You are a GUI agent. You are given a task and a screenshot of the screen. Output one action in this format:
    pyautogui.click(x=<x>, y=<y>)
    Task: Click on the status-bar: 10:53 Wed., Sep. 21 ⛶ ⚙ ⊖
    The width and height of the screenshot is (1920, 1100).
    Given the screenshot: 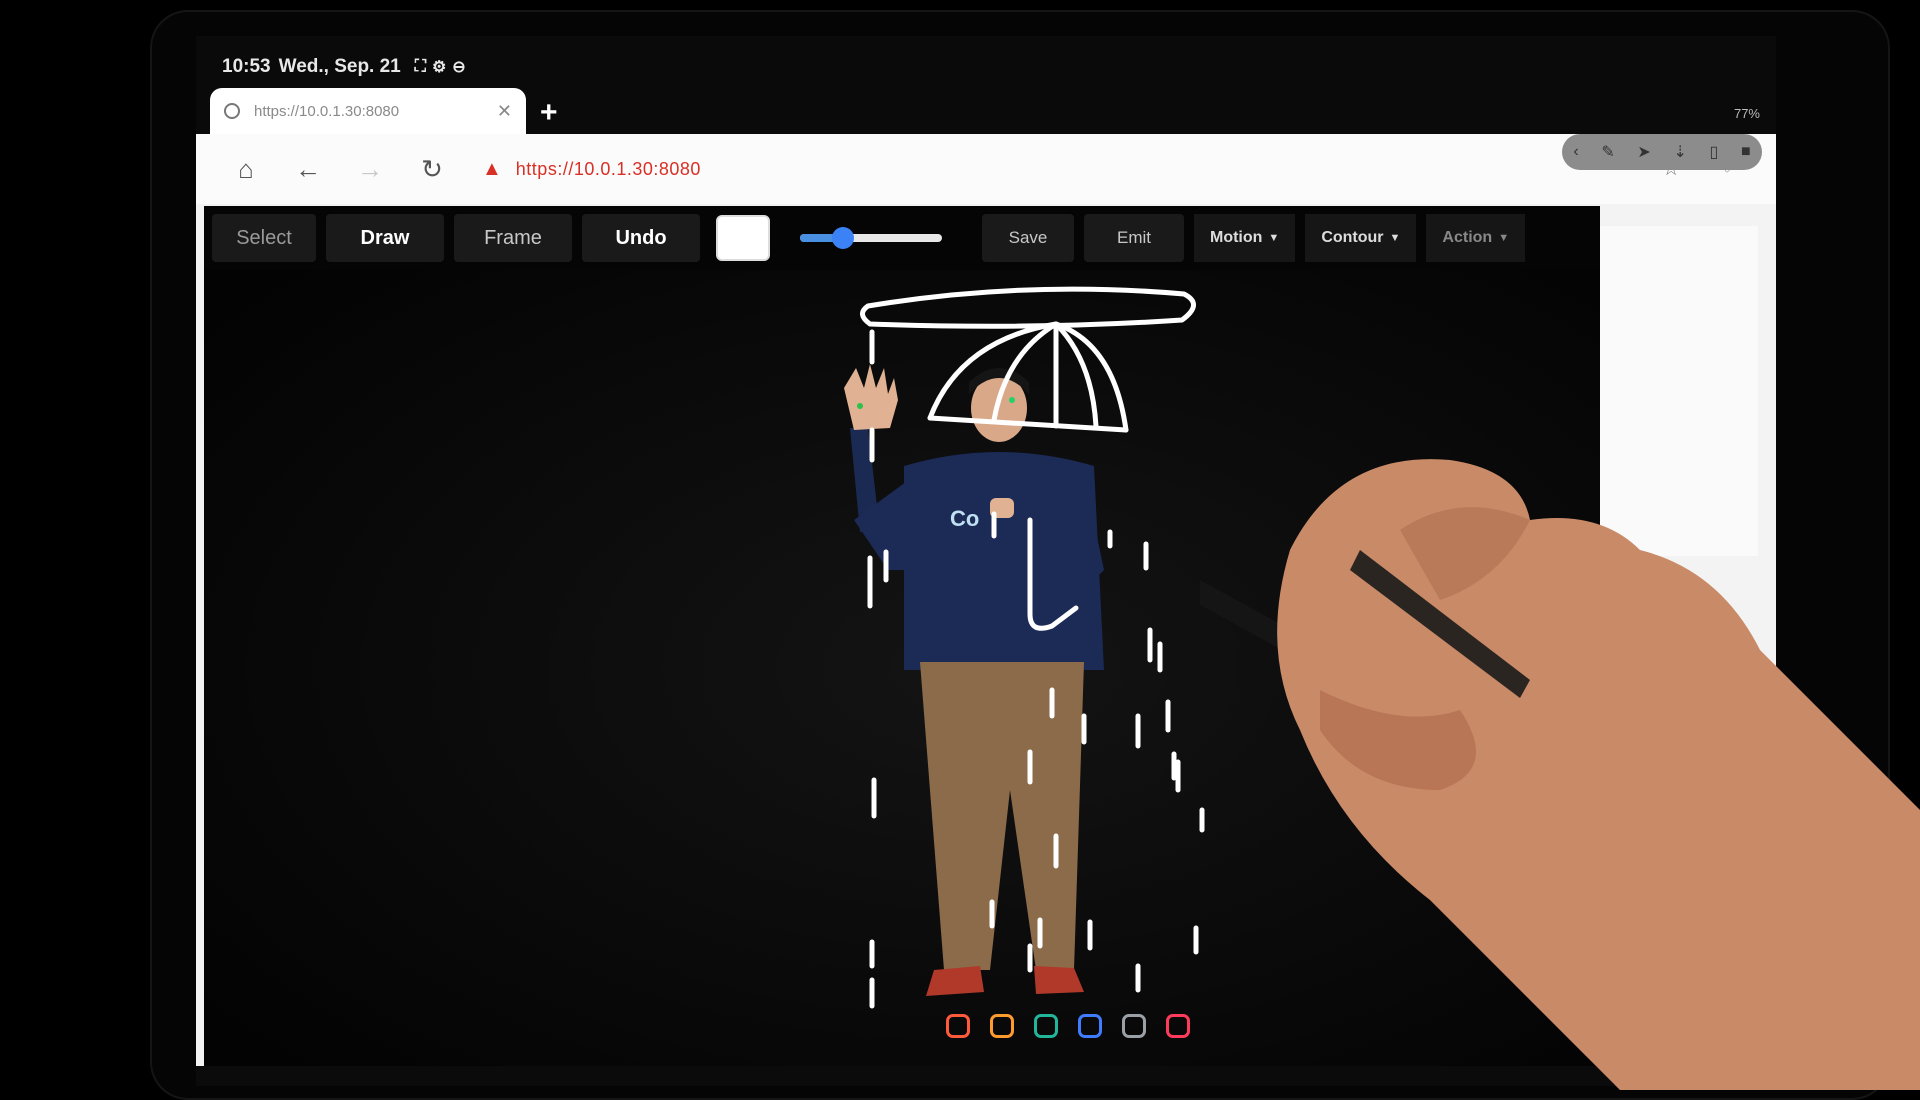 What is the action you would take?
    pyautogui.click(x=344, y=67)
    